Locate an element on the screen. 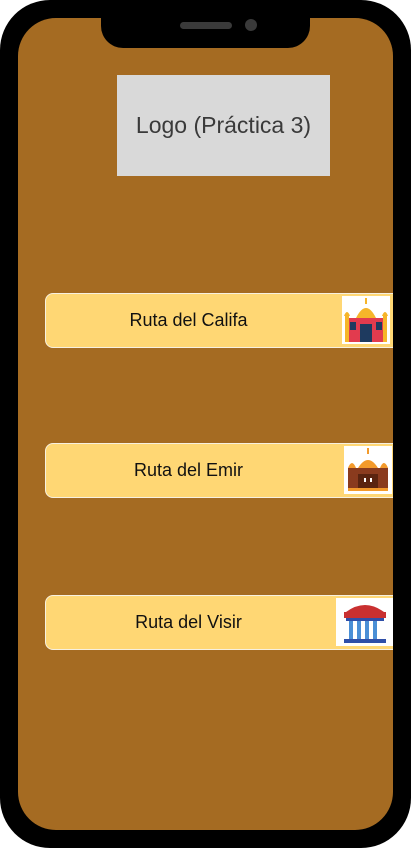  logo-placeholder: Logo (Práctica 3) is located at coordinates (223, 125).